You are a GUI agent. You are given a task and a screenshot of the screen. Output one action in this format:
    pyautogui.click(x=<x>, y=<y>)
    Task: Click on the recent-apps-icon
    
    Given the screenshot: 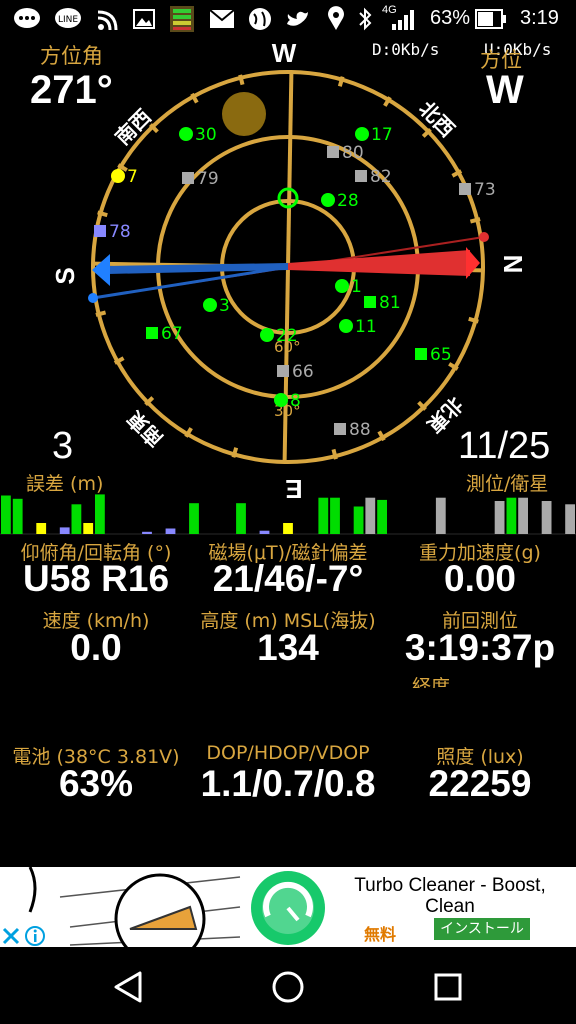 What is the action you would take?
    pyautogui.click(x=448, y=987)
    